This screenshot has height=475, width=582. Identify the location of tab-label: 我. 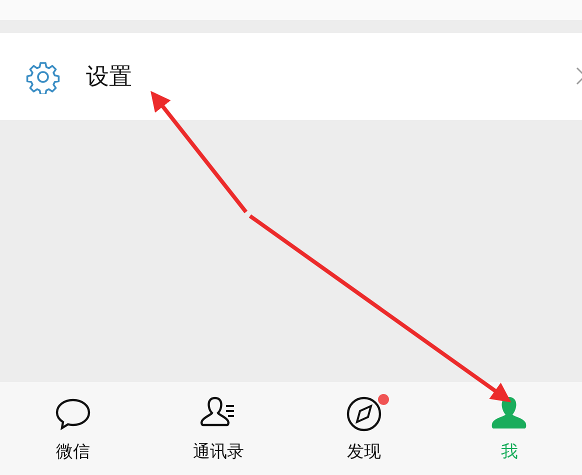
(509, 452).